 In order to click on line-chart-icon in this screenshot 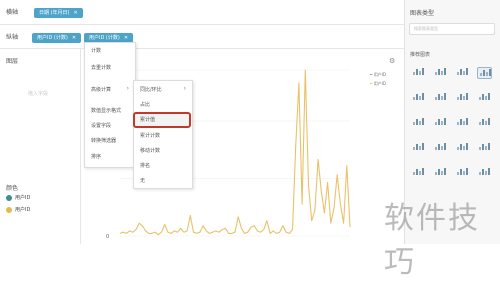, I will do `click(484, 73)`.